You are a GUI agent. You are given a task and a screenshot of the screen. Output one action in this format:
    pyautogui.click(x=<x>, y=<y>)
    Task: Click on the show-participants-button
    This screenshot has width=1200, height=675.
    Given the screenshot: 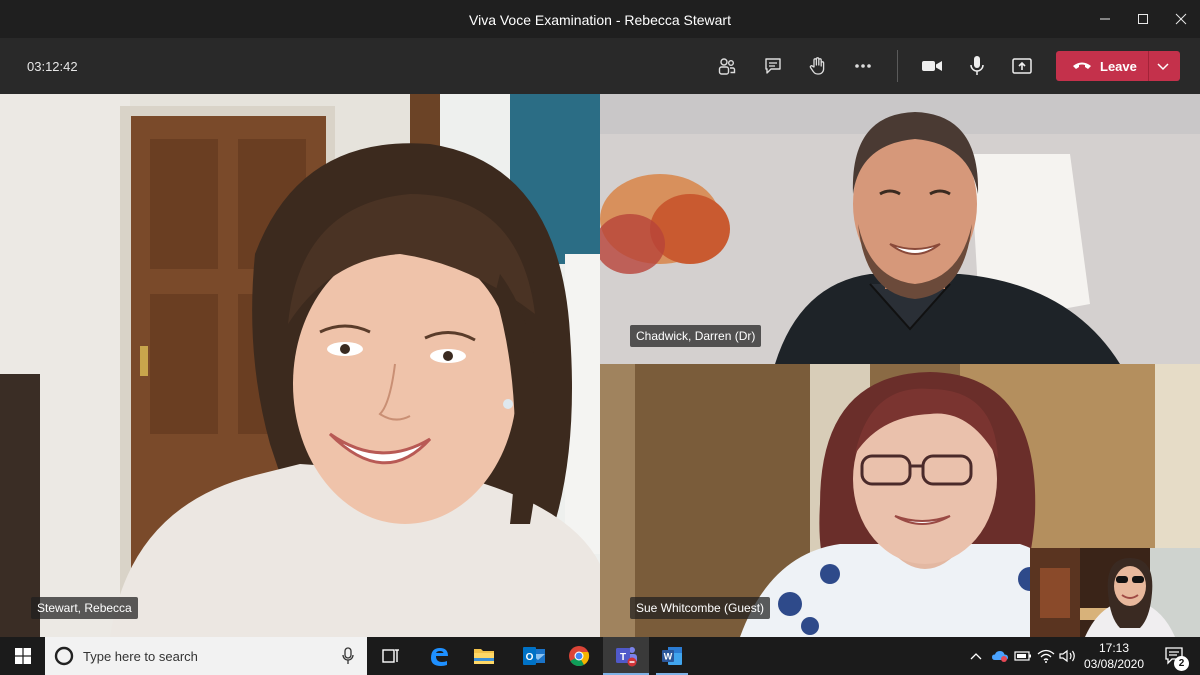 What is the action you would take?
    pyautogui.click(x=727, y=66)
    